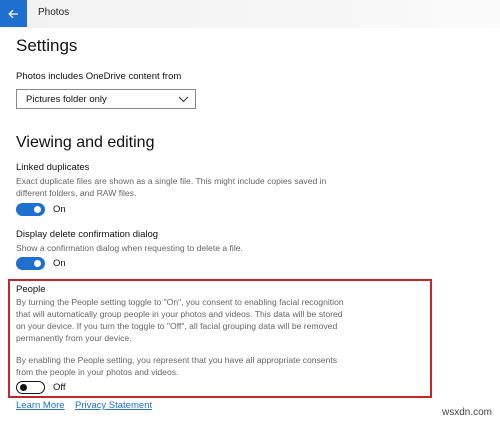 This screenshot has height=427, width=500. Describe the element at coordinates (59, 263) in the screenshot. I see `delete-confirm-state: On` at that location.